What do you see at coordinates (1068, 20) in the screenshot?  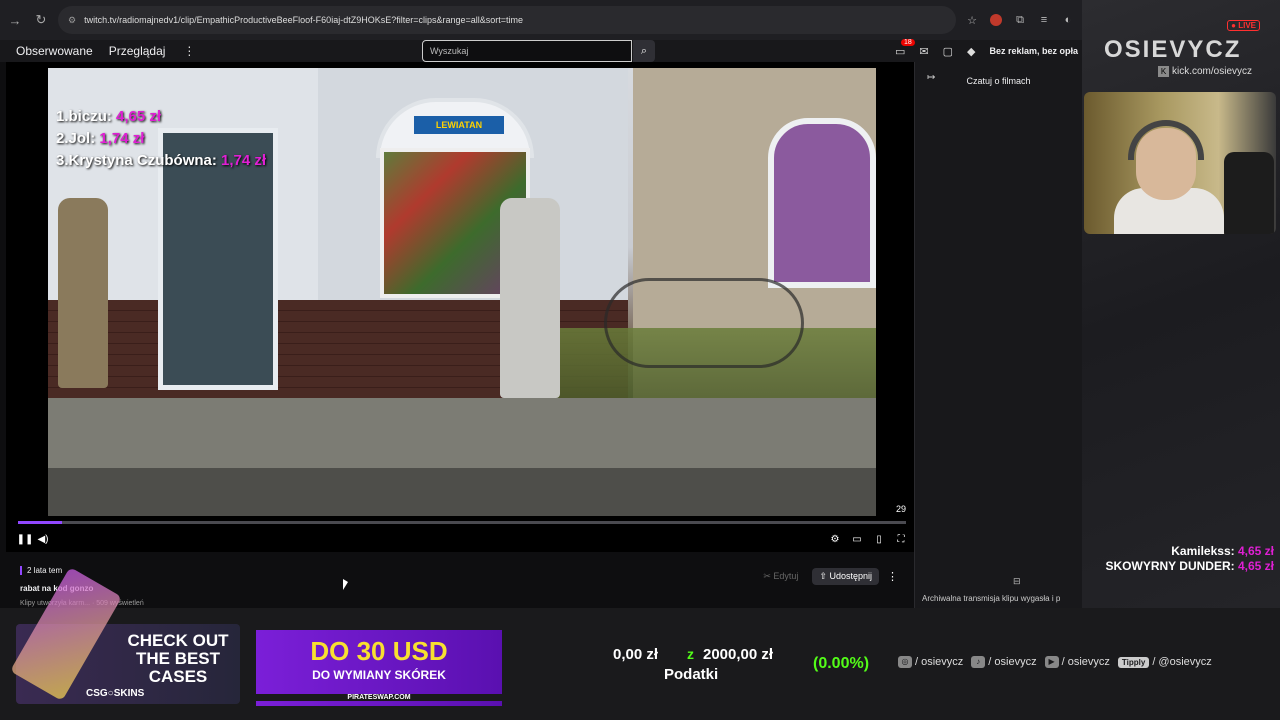 I see `profile-icon: ◐` at bounding box center [1068, 20].